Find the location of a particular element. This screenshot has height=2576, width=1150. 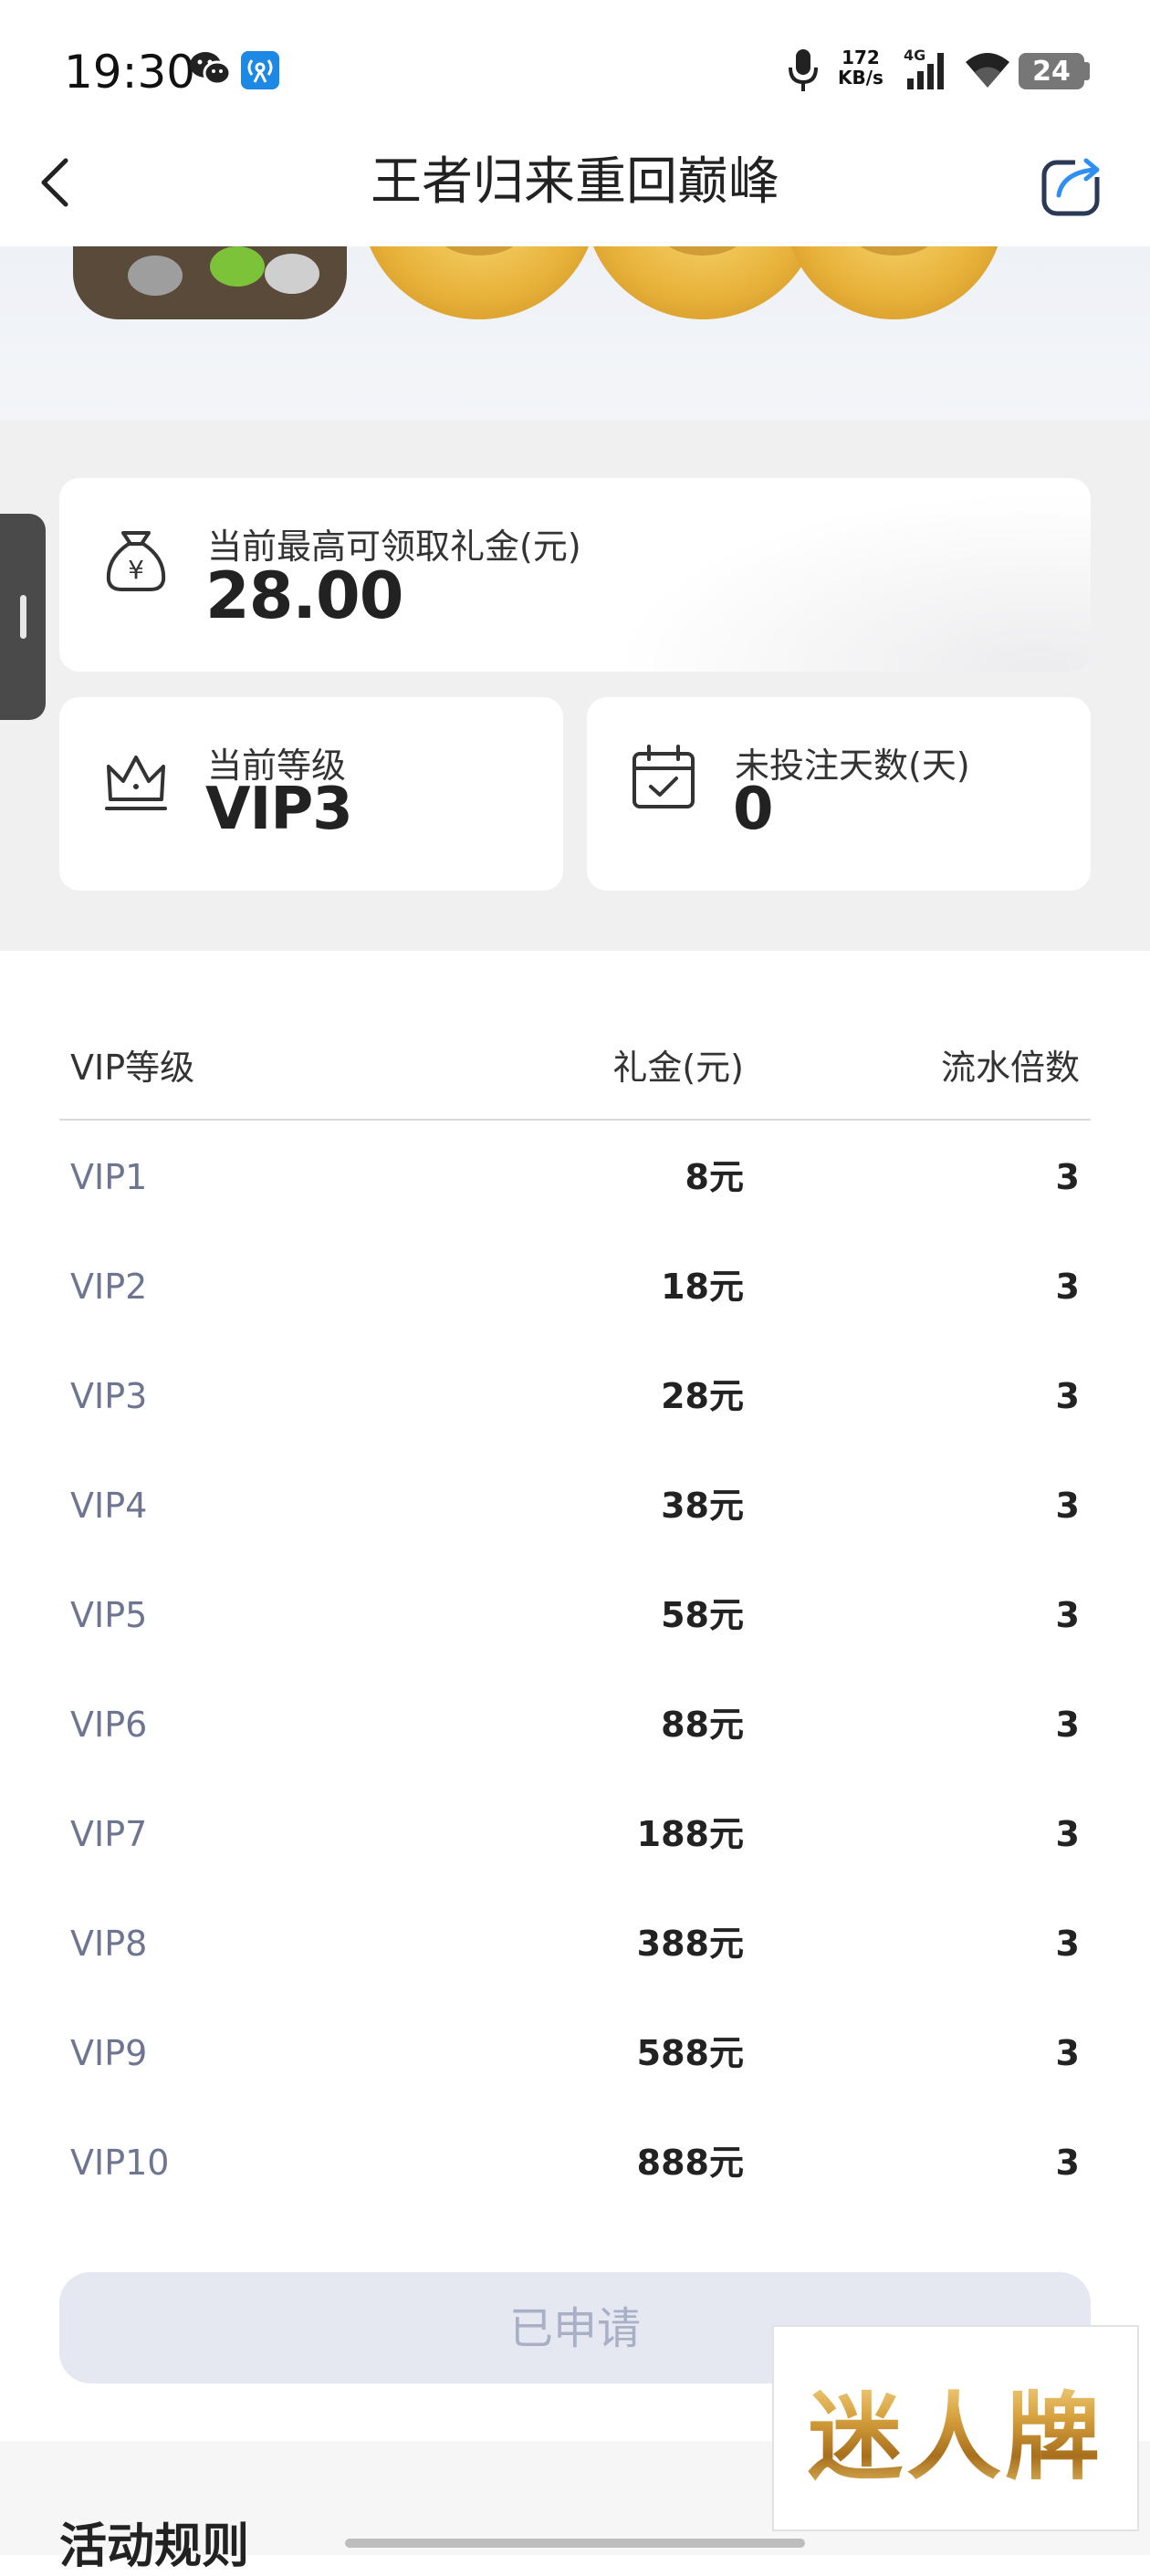

row-vip-level: VIP8 is located at coordinates (109, 1944).